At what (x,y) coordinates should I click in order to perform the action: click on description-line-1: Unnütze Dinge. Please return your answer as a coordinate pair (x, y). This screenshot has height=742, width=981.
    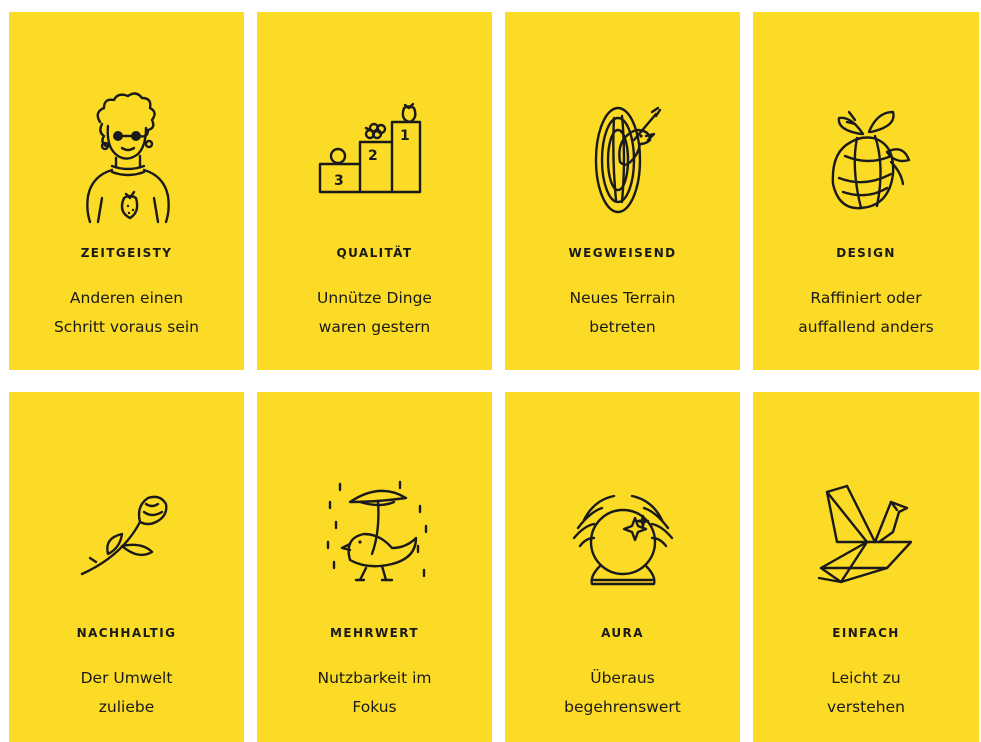
    Looking at the image, I should click on (374, 298).